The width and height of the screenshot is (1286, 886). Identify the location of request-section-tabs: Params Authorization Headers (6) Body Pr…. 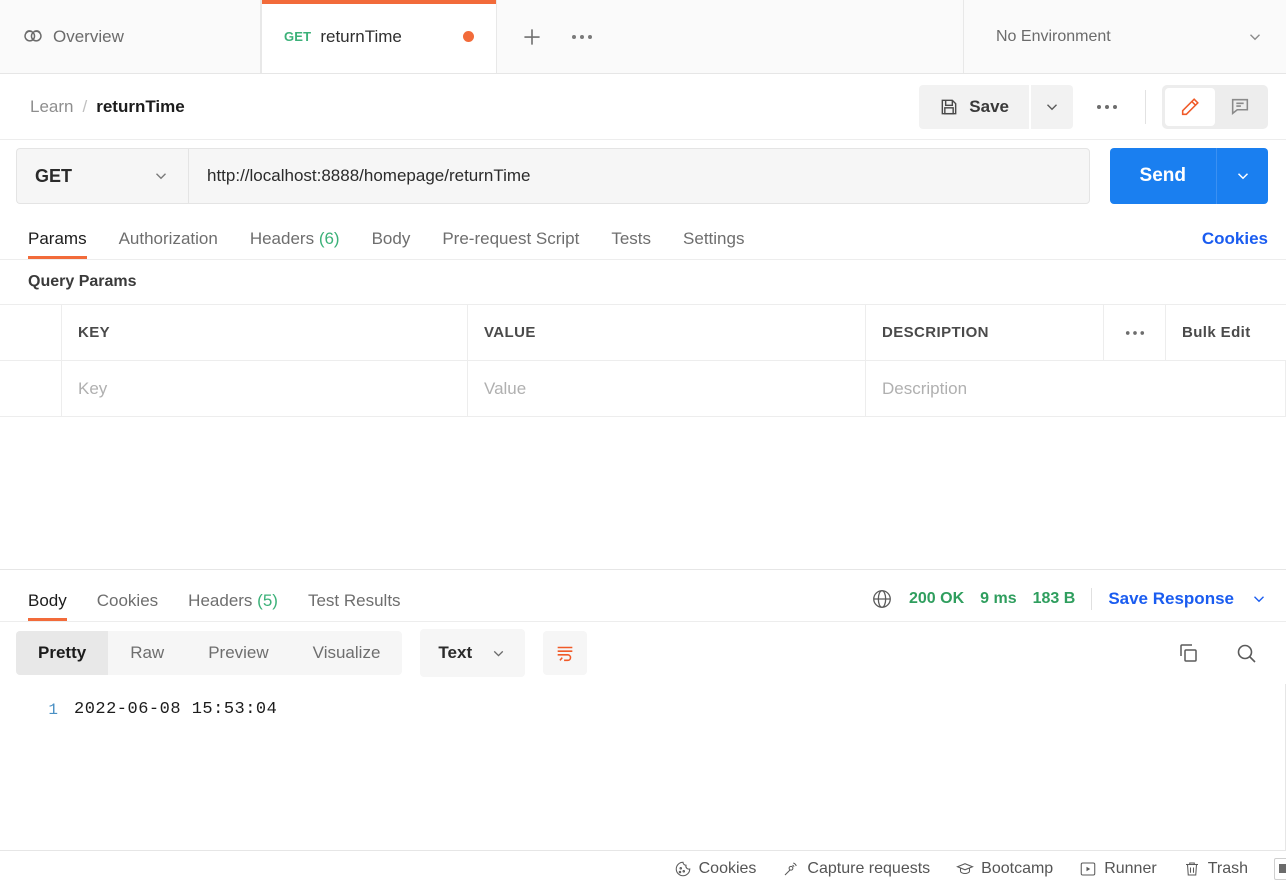
(643, 236).